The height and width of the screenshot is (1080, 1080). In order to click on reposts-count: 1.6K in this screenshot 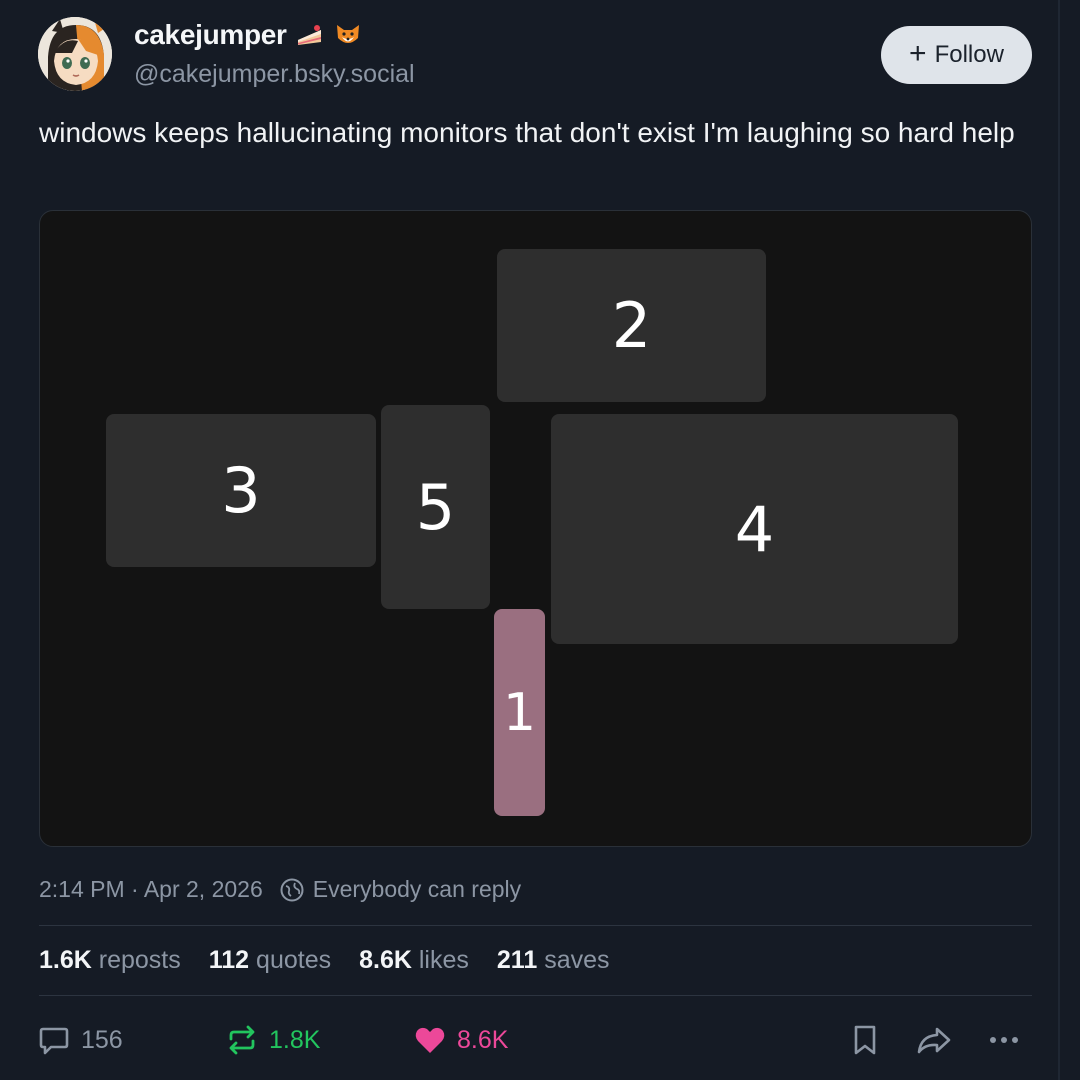, I will do `click(65, 960)`.